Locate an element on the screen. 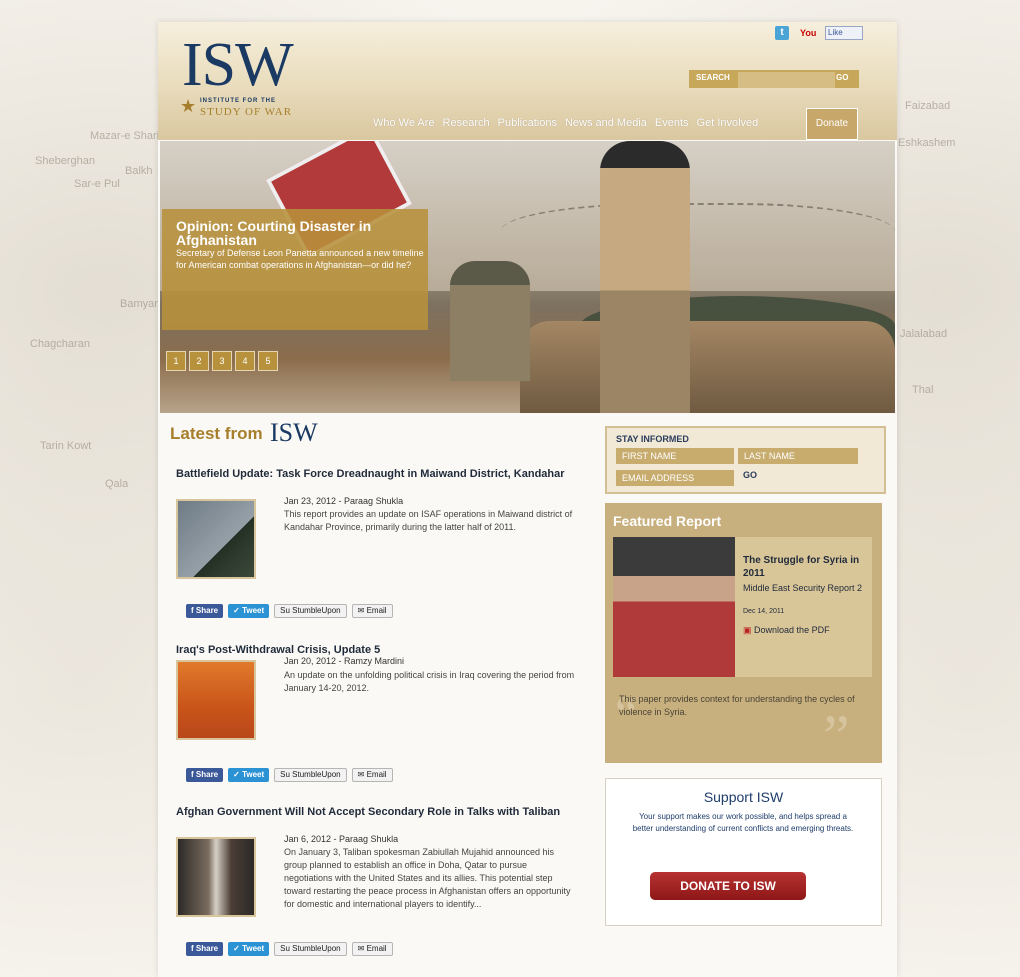 The height and width of the screenshot is (977, 1020). slide-page-button: 4 is located at coordinates (245, 361).